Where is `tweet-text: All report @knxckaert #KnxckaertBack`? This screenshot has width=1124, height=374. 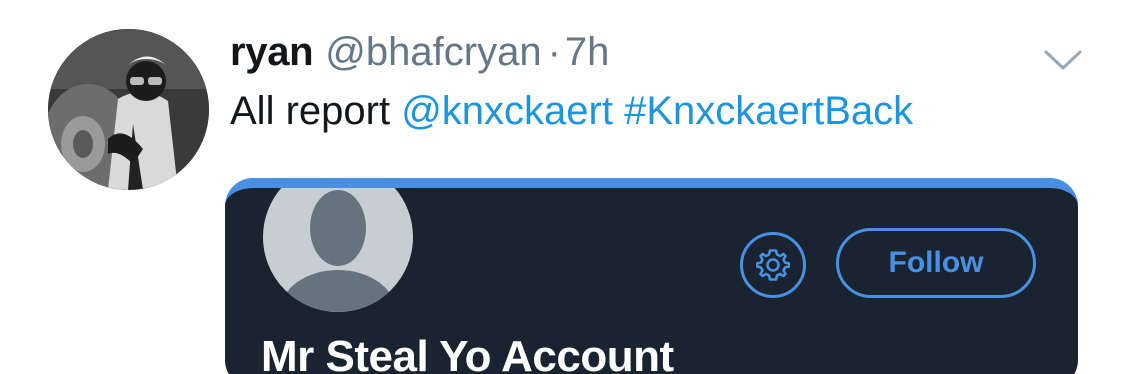 tweet-text: All report @knxckaert #KnxckaertBack is located at coordinates (571, 111).